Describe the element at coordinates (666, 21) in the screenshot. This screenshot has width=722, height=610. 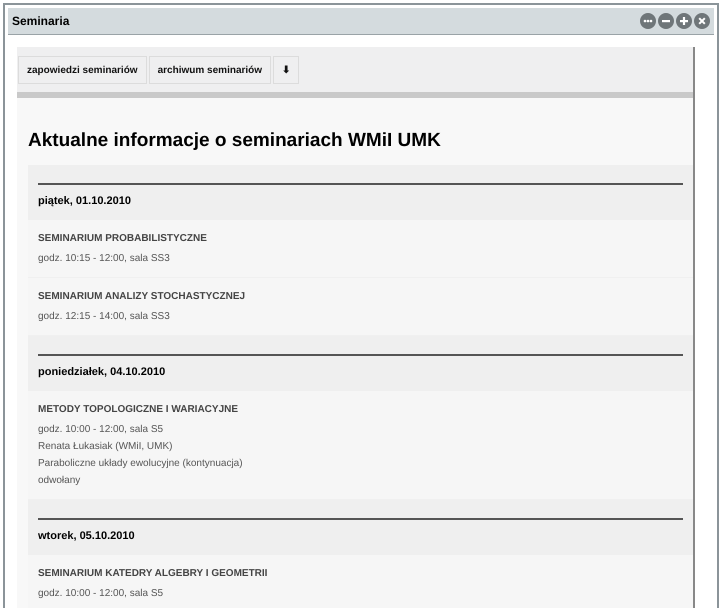
I see `minimize-icon` at that location.